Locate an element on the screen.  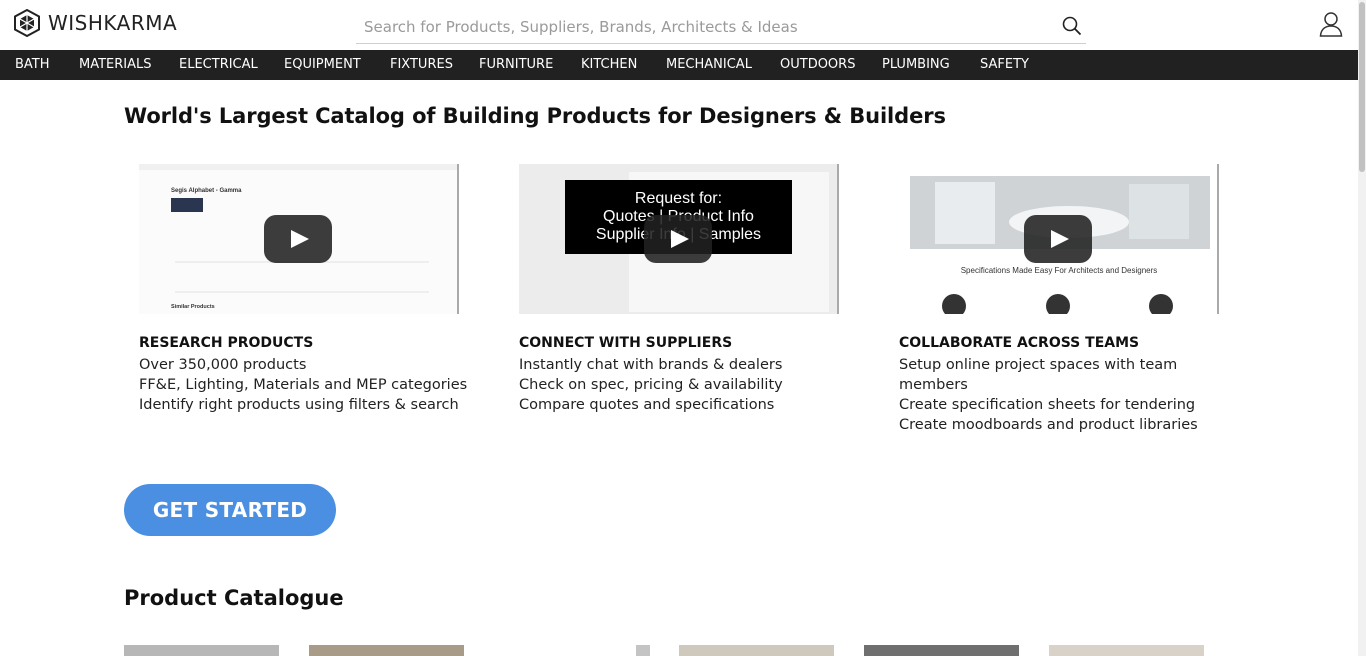
feature-line: Setup online project spaces with team is located at coordinates (1038, 365).